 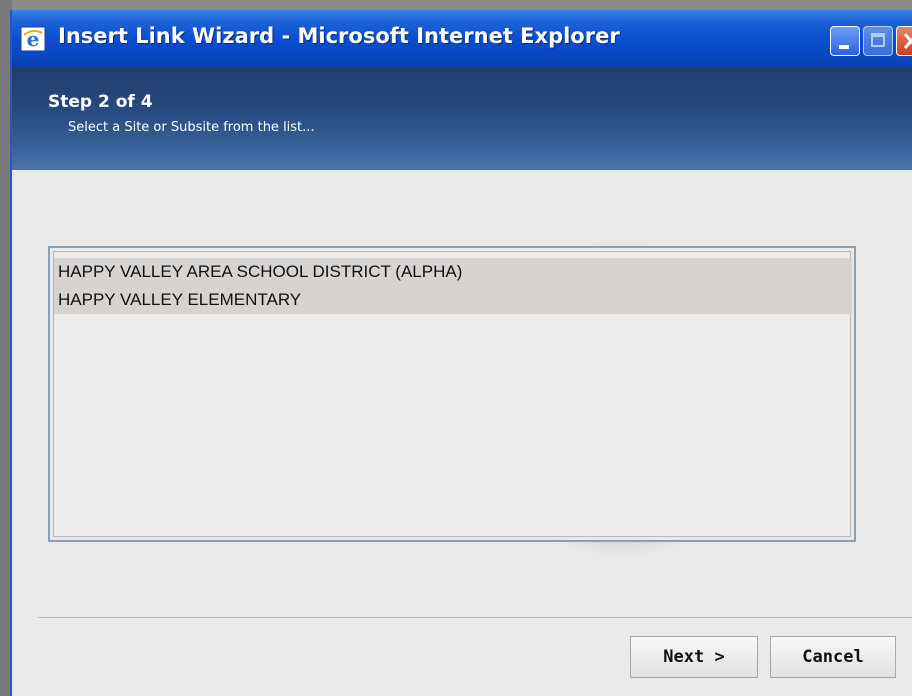 What do you see at coordinates (475, 617) in the screenshot?
I see `footer-divider` at bounding box center [475, 617].